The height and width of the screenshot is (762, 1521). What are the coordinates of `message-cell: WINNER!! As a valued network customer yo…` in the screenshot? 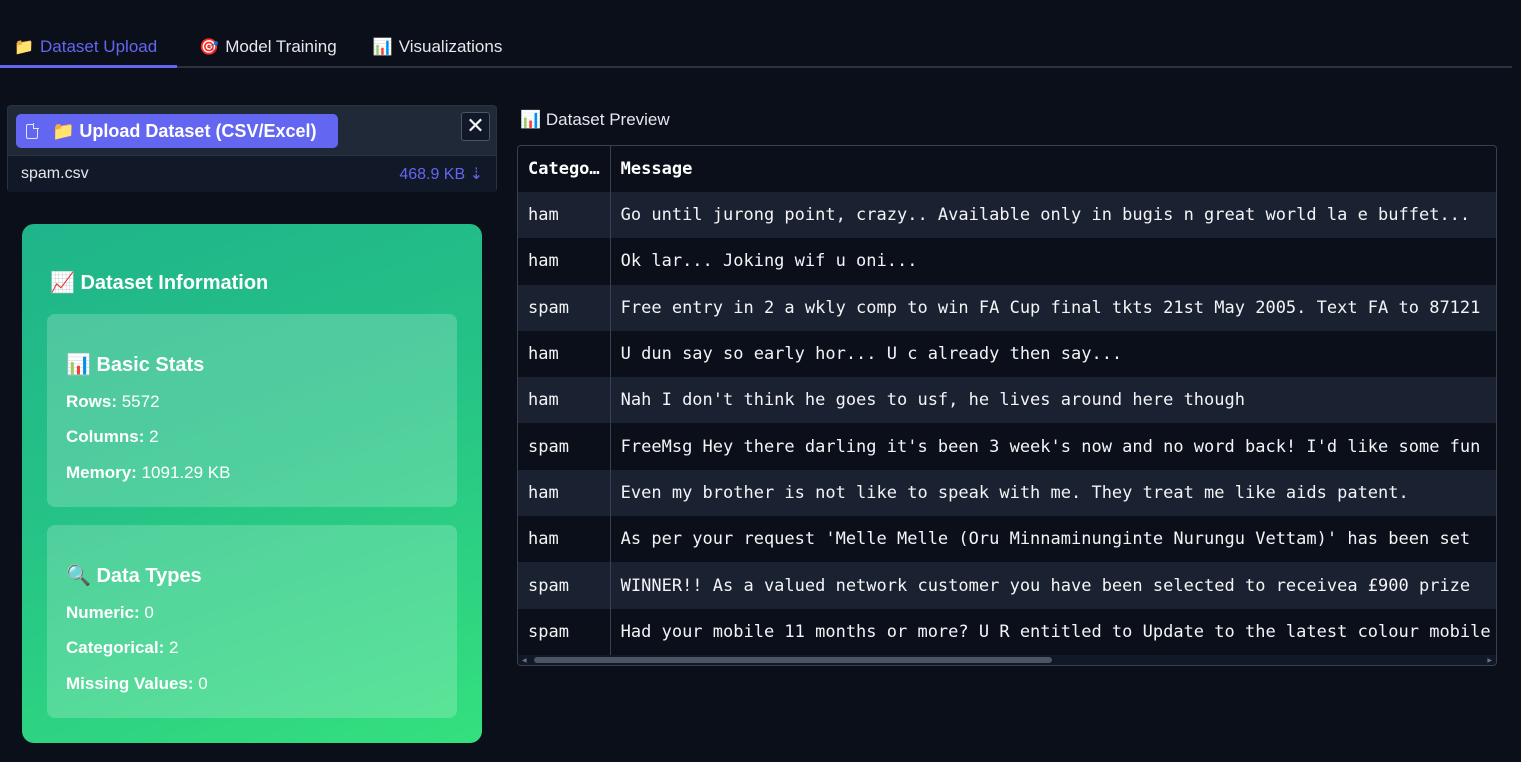 It's located at (1053, 585).